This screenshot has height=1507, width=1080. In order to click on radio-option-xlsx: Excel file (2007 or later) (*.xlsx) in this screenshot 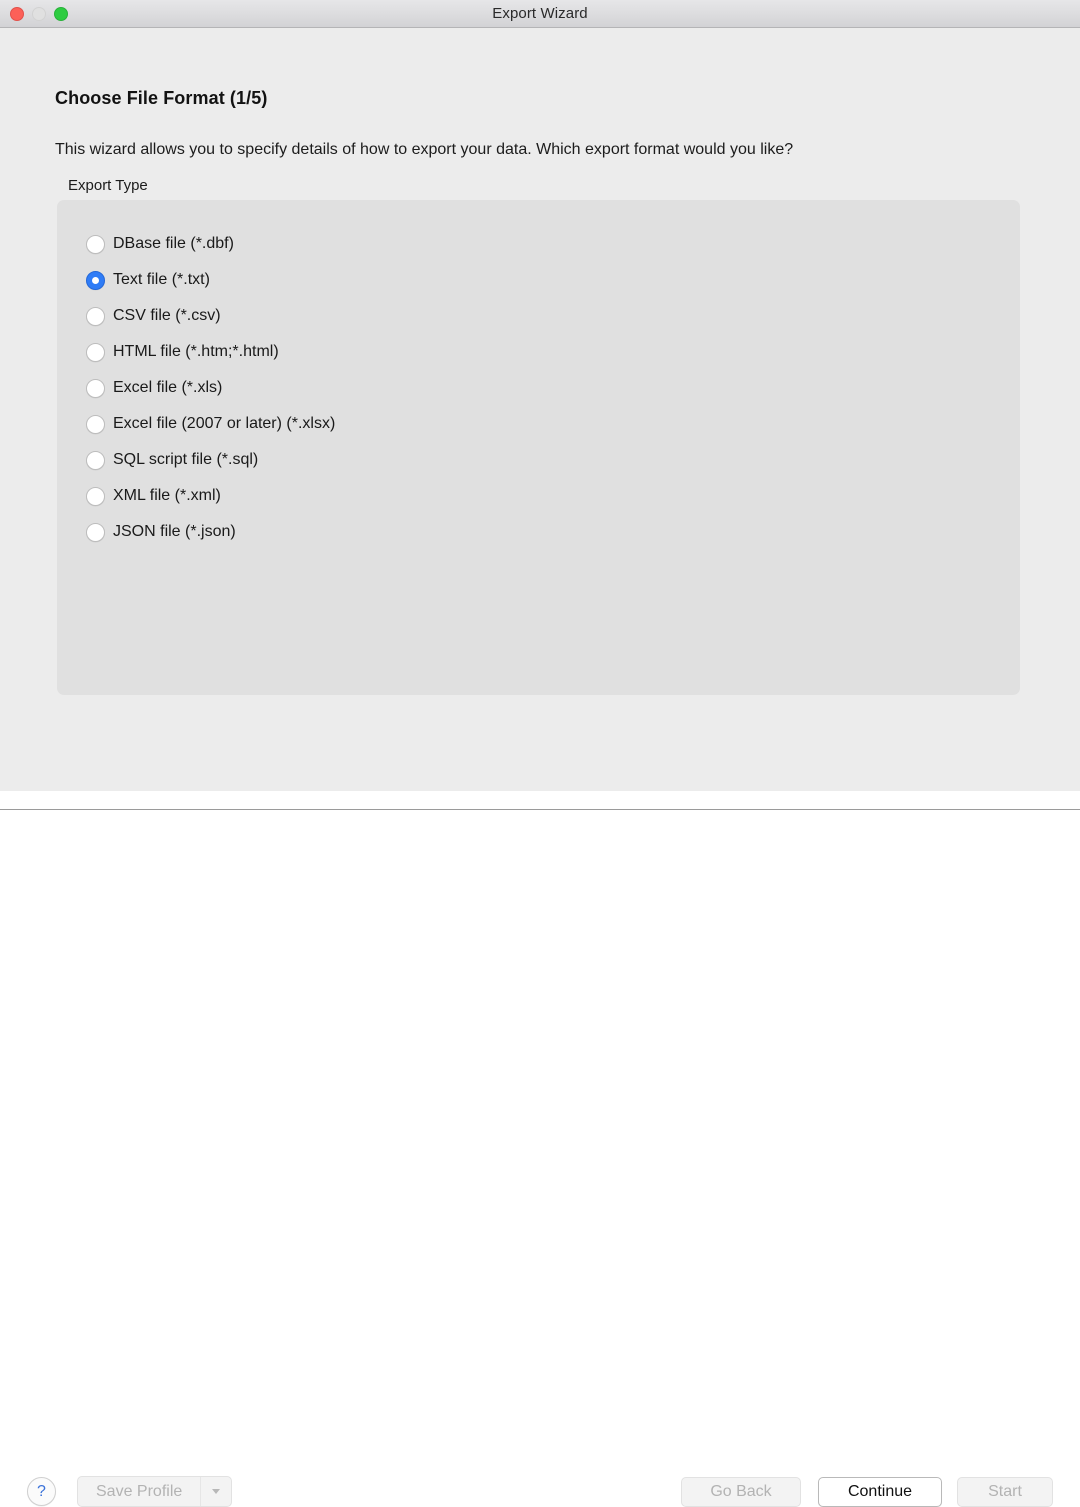, I will do `click(548, 424)`.